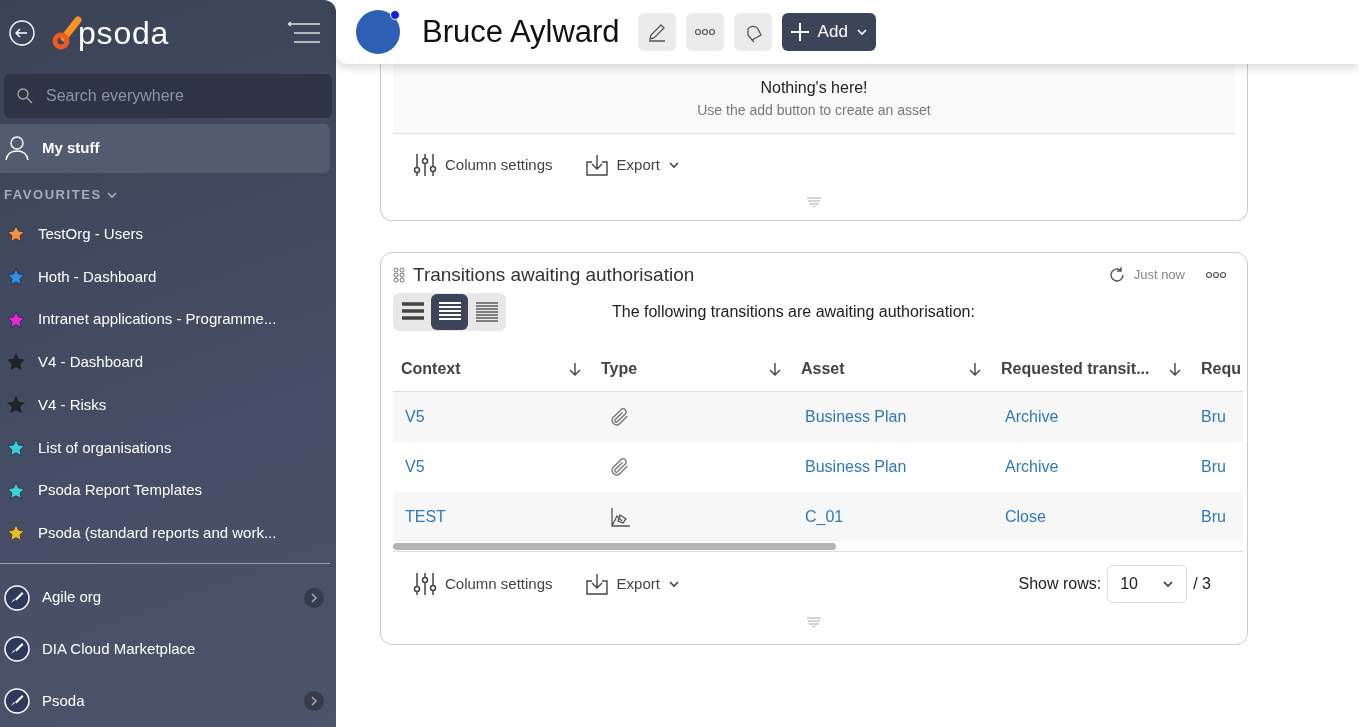 The width and height of the screenshot is (1359, 727). I want to click on logo-mark-icon, so click(67, 32).